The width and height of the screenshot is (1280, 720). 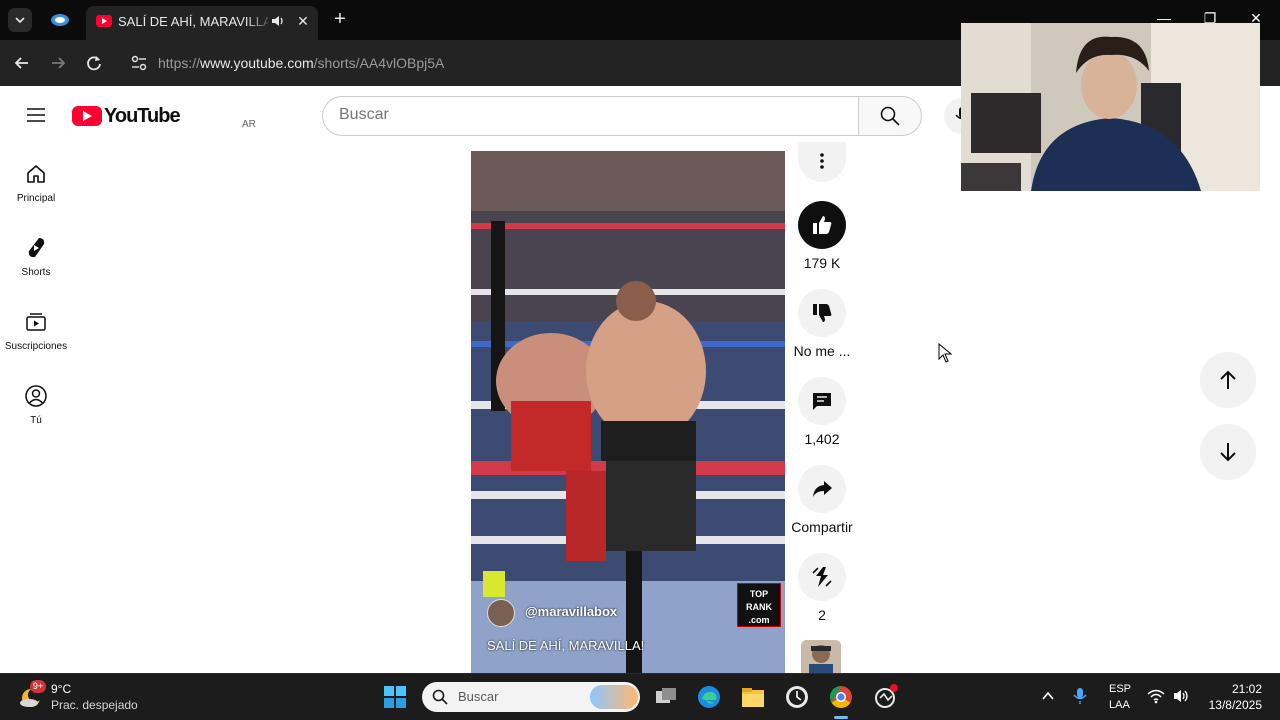 I want to click on input-language: ESP, so click(x=1120, y=689).